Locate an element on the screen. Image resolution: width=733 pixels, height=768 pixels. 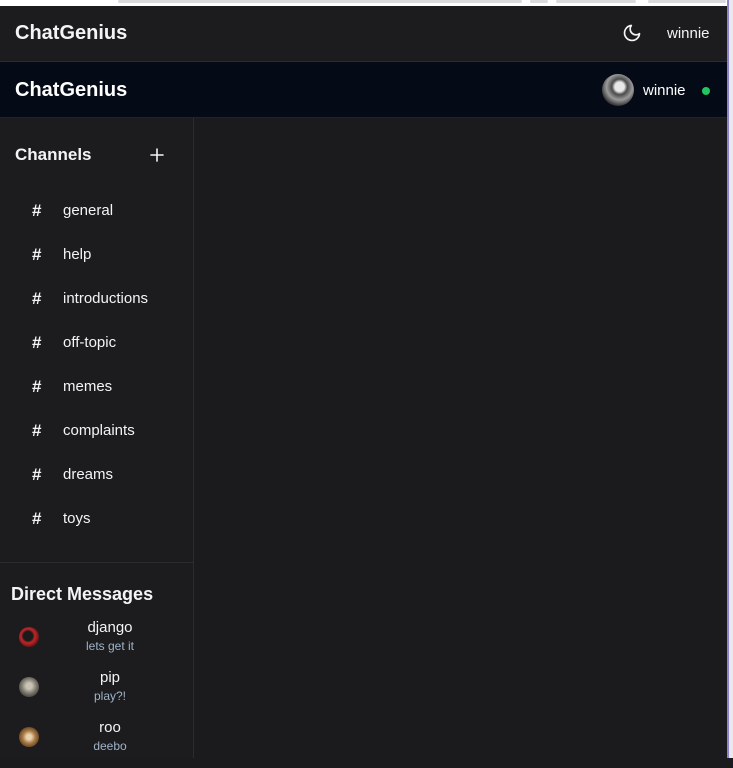
dm-list: django lets get it pip play?! roo deebo is located at coordinates (96, 693).